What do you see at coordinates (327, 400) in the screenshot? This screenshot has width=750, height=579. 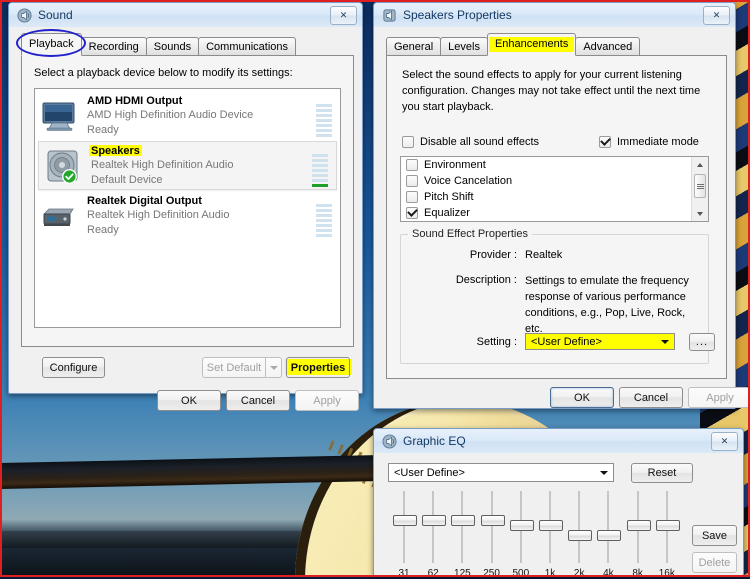 I see `sound-apply-button: Apply` at bounding box center [327, 400].